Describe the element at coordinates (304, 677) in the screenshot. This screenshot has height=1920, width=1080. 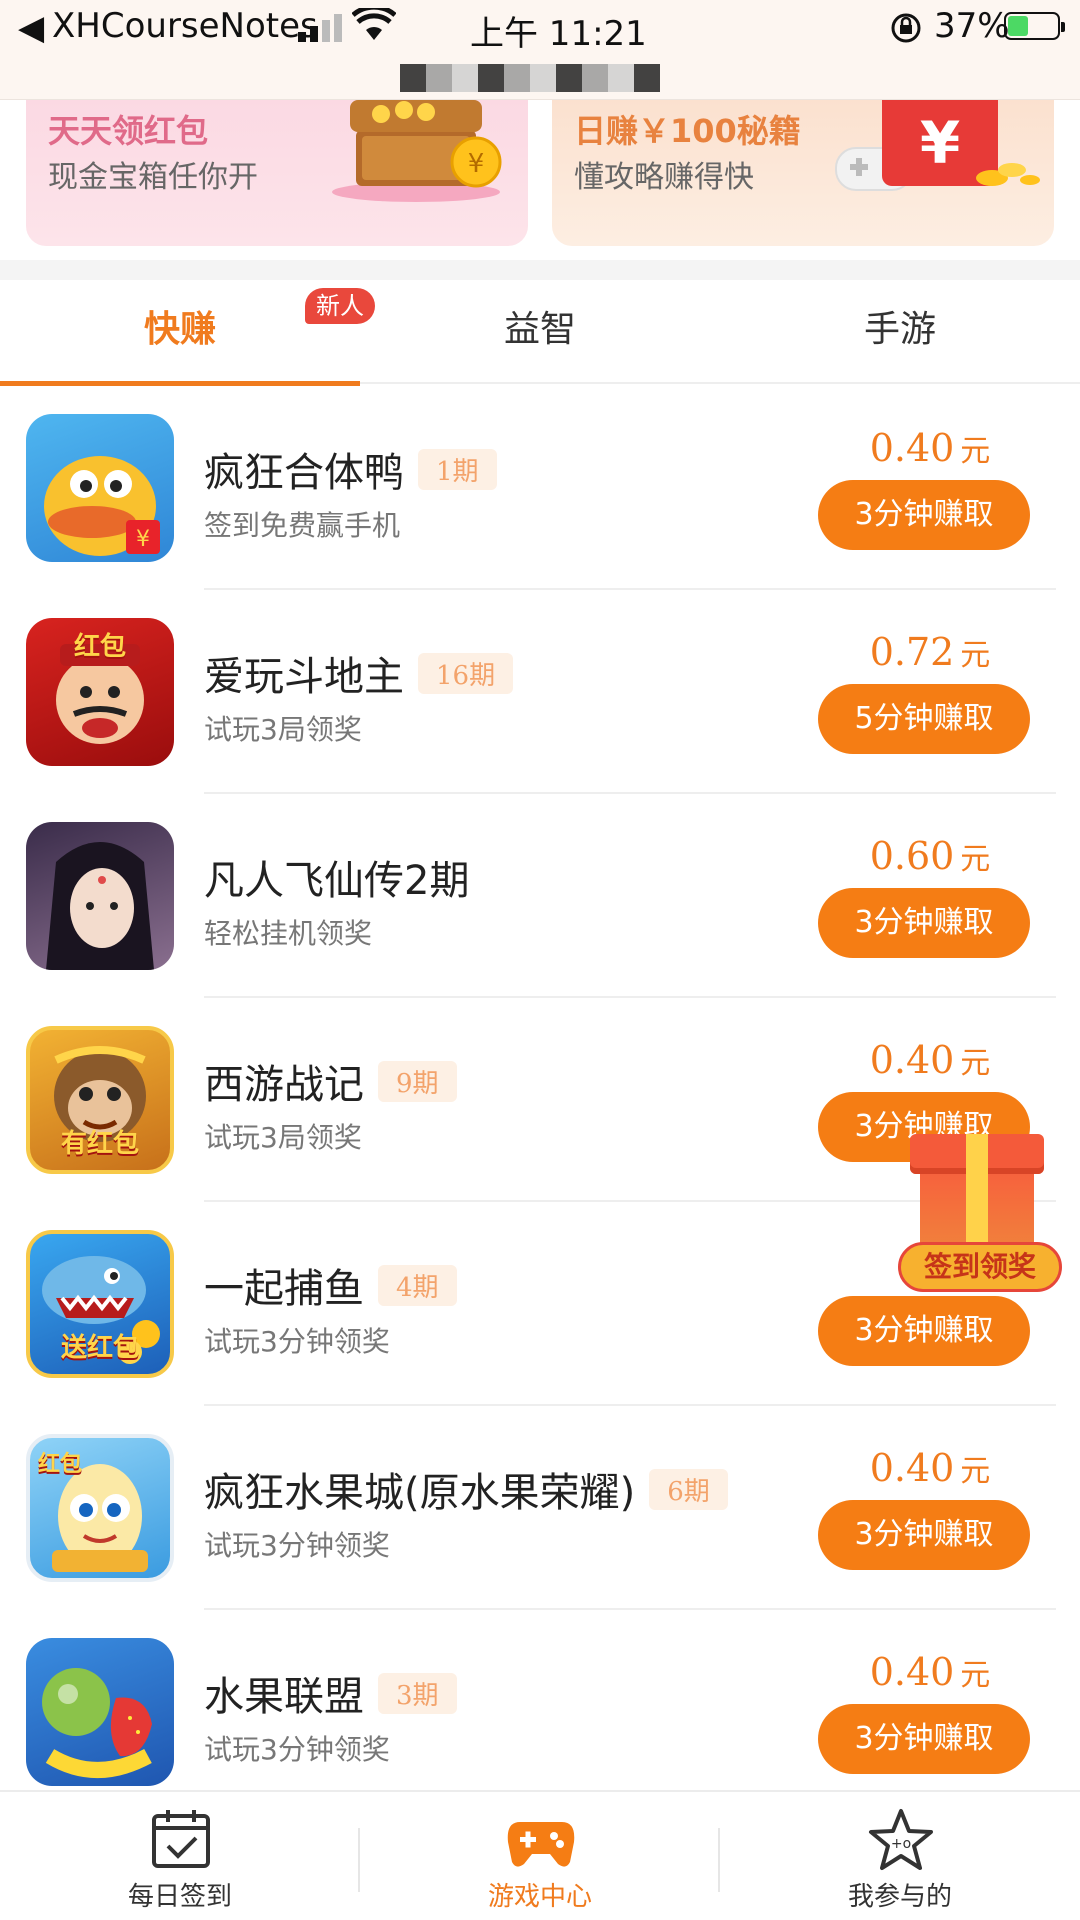
I see `game-name: 爱玩斗地主` at that location.